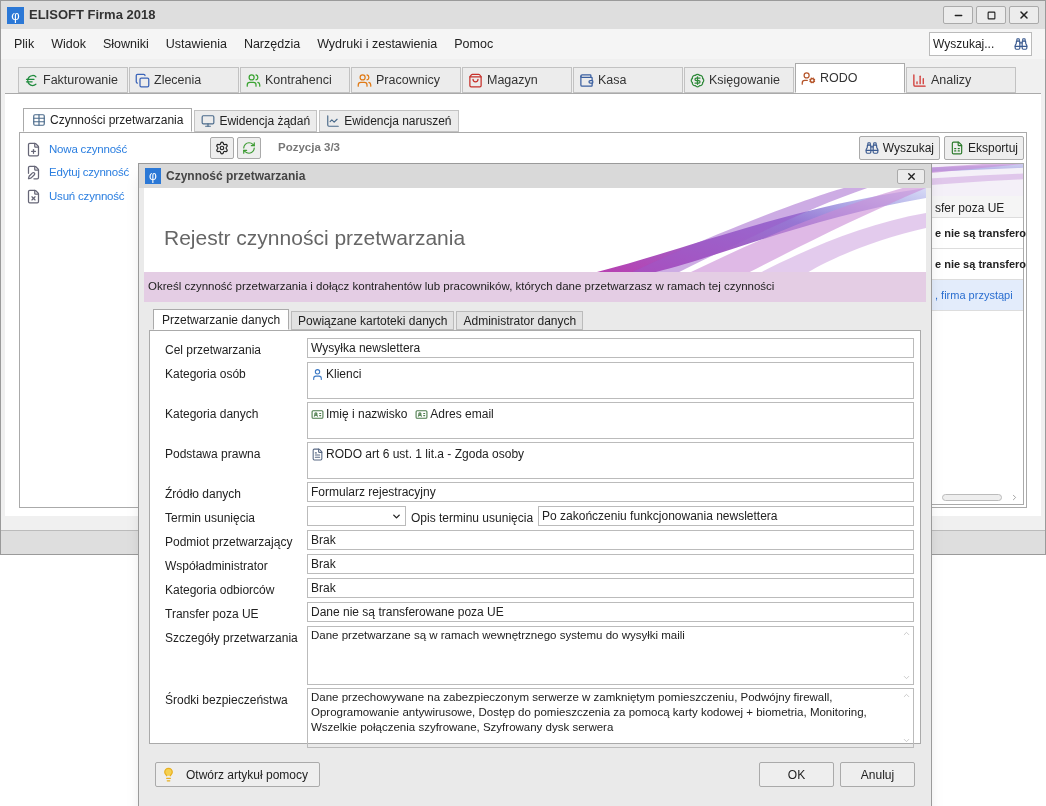  I want to click on tag-text: RODO art 6 ust. 1 lit.a - Zgoda osoby, so click(425, 454).